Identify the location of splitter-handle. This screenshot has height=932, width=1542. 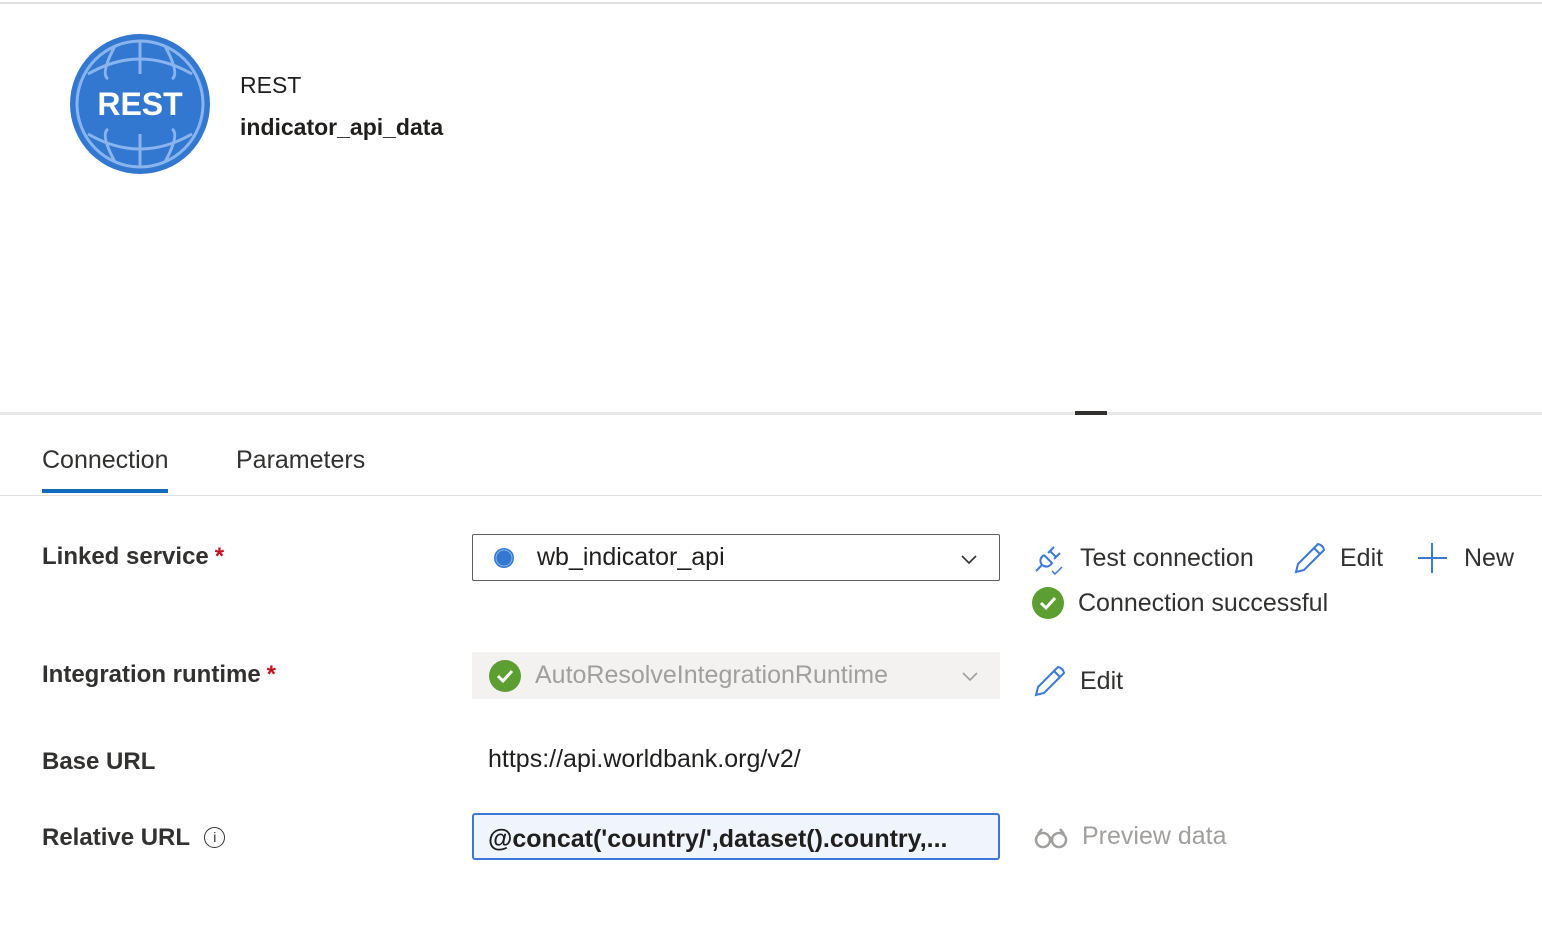
(1091, 413).